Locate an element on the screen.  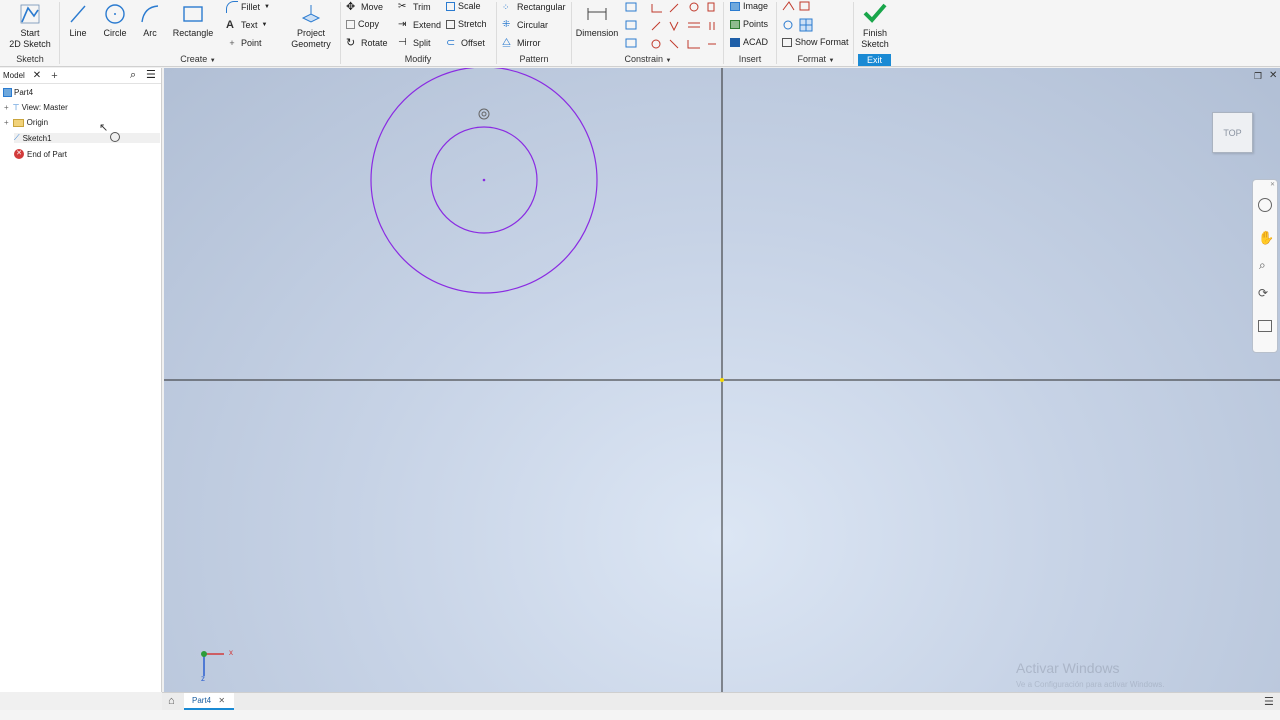
project-geometry-button: Project Geometry is located at coordinates (311, 26).